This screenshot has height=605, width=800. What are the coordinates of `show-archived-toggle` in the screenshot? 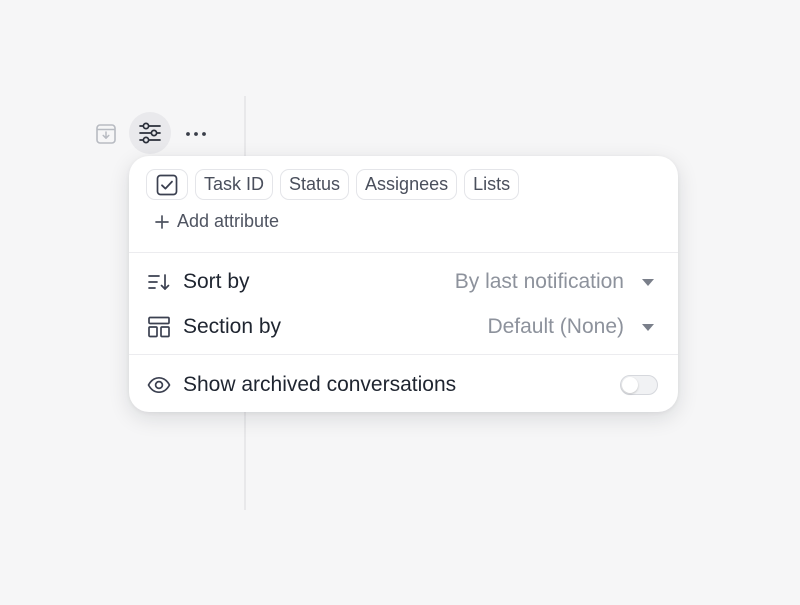 It's located at (639, 385).